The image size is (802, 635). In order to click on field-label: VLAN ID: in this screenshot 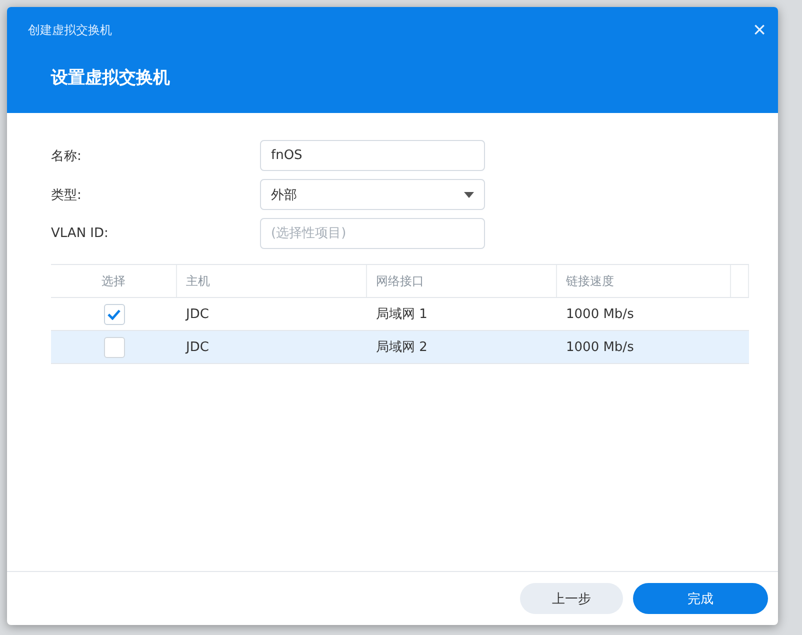, I will do `click(80, 233)`.